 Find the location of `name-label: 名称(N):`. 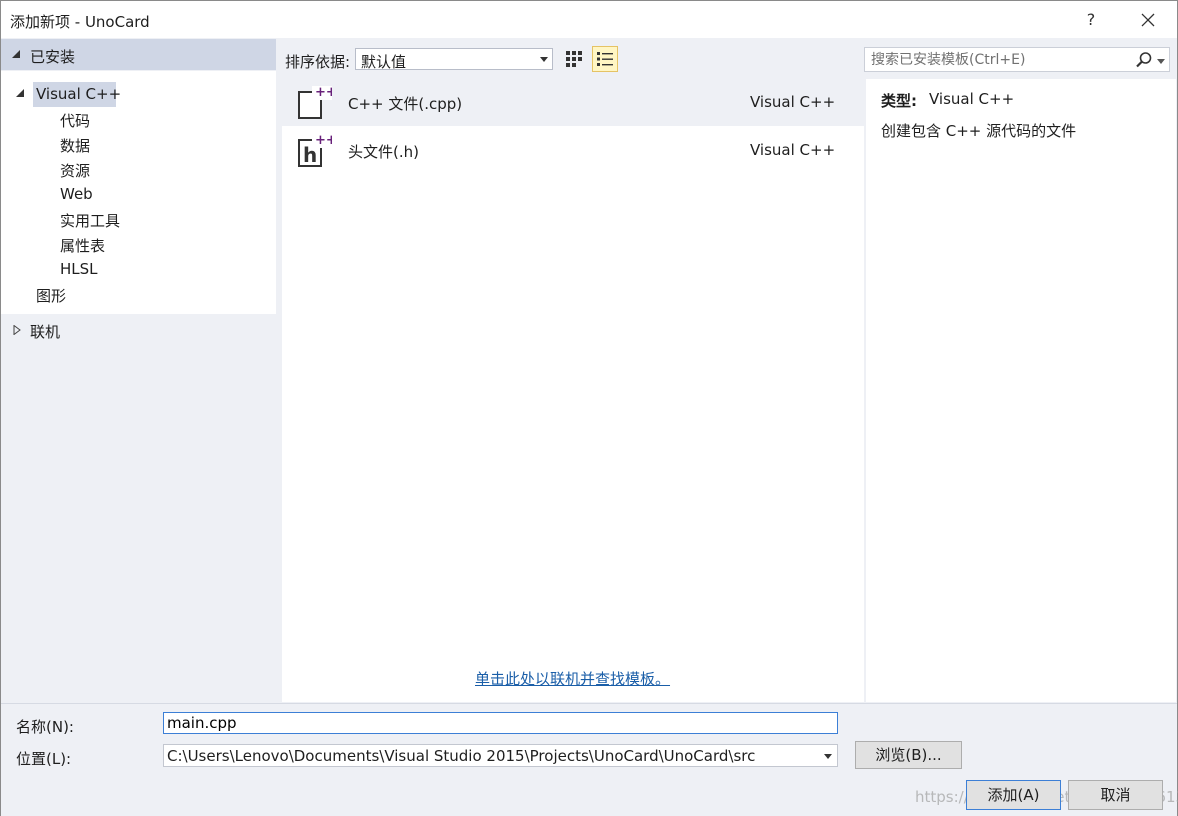

name-label: 名称(N): is located at coordinates (45, 727).